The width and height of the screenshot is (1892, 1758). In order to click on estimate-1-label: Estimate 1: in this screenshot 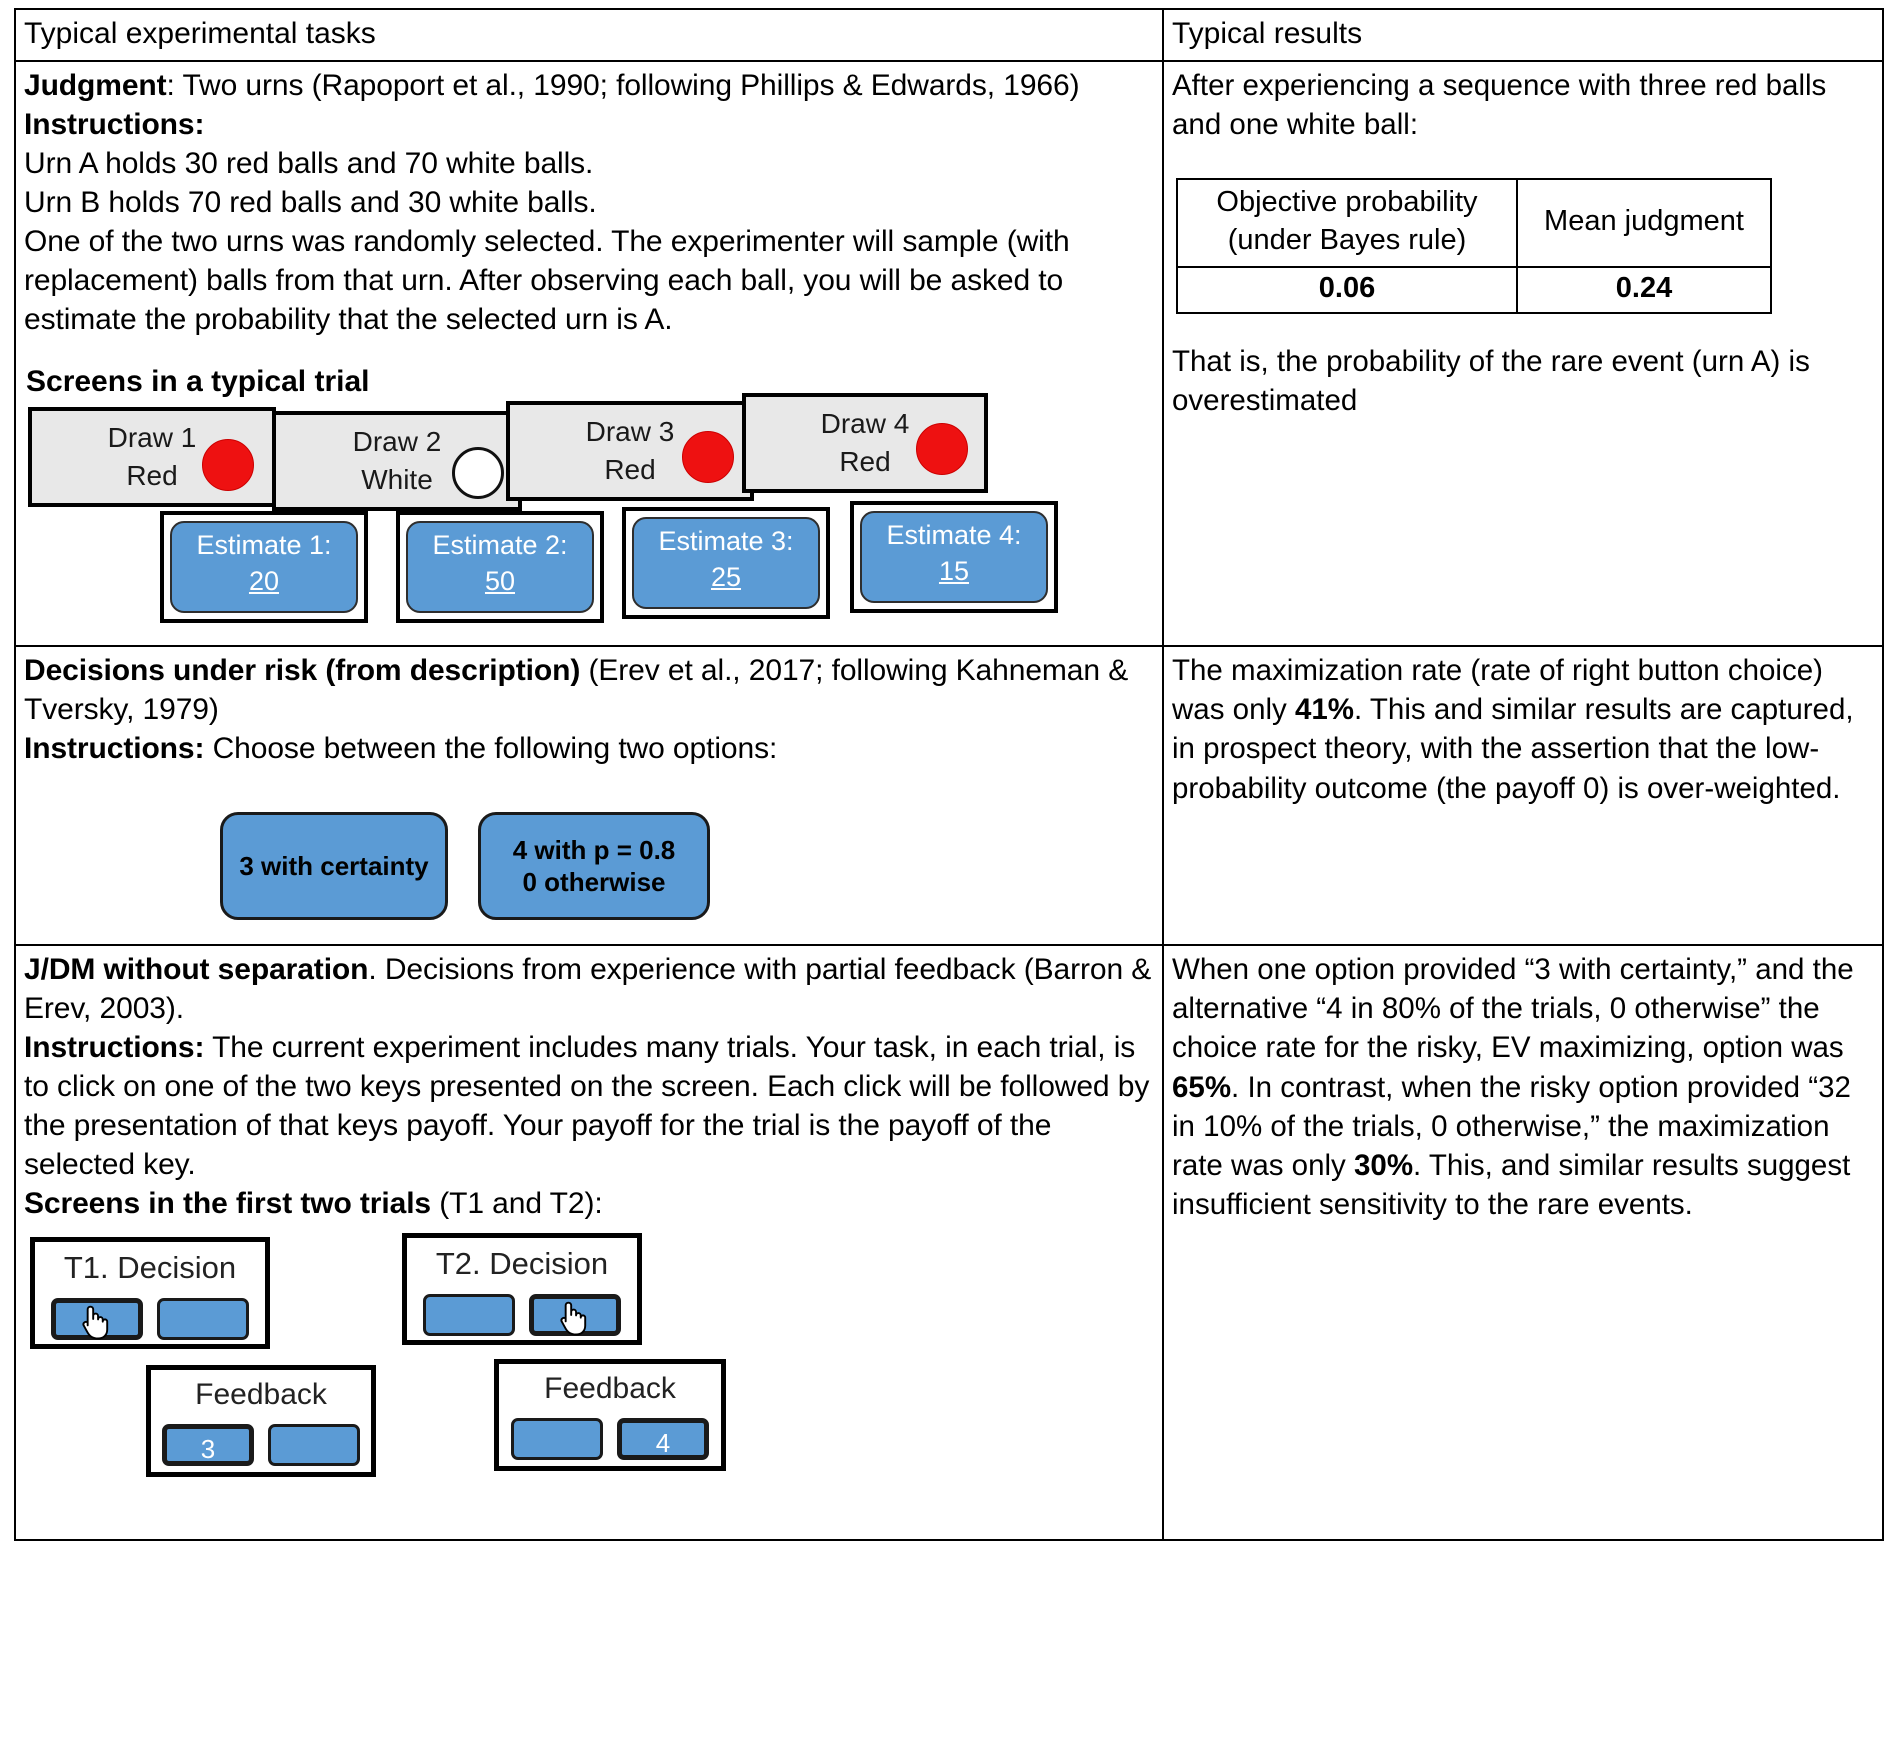, I will do `click(264, 545)`.